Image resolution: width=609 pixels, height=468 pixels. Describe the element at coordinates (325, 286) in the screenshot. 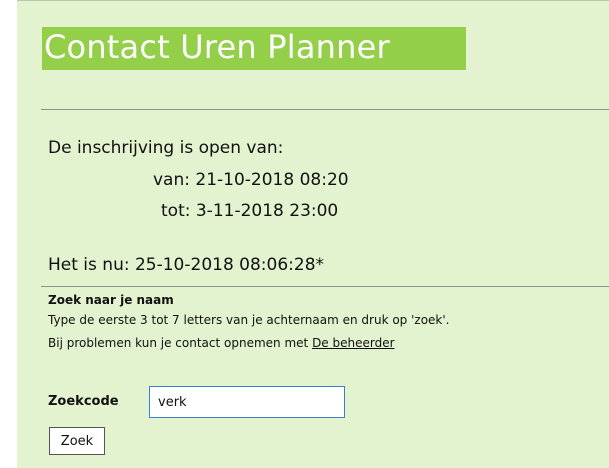

I see `divider-search` at that location.